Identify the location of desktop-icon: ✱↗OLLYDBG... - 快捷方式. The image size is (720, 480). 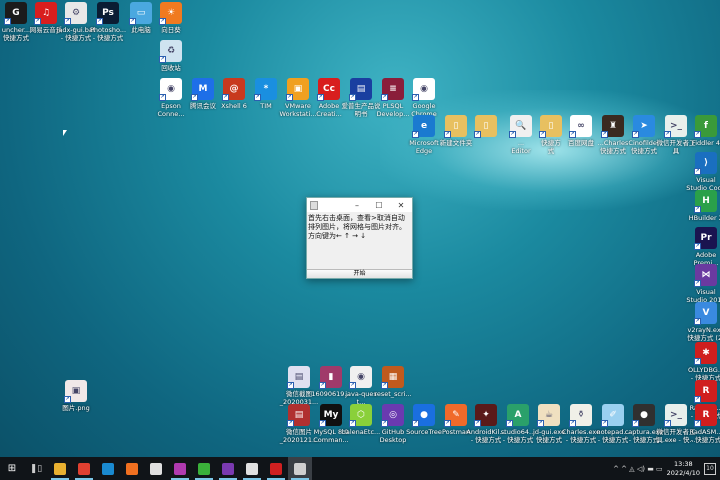
(704, 362).